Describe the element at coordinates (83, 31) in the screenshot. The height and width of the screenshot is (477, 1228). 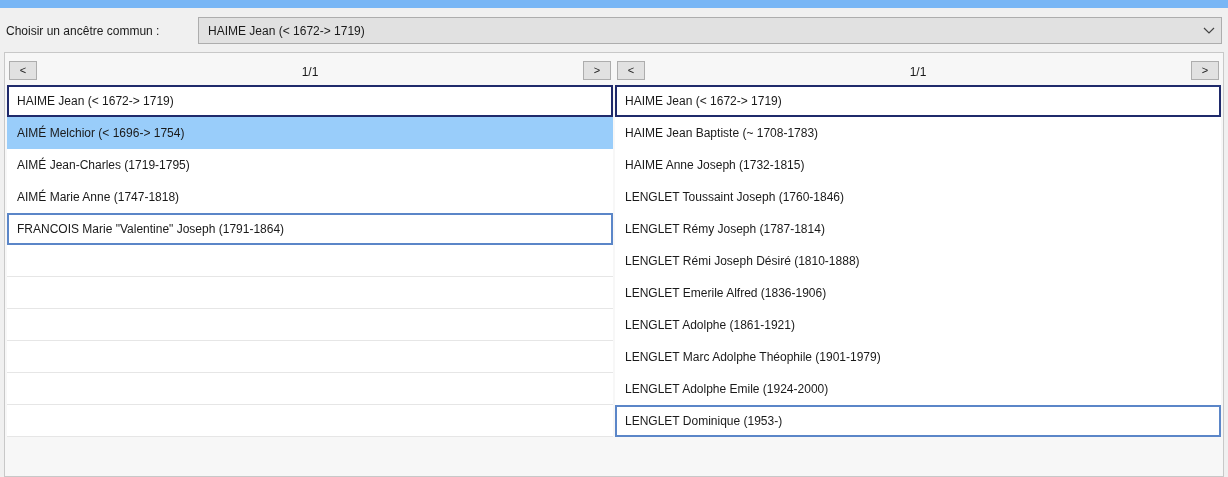
I see `selector-label: Choisir un ancêtre commun :` at that location.